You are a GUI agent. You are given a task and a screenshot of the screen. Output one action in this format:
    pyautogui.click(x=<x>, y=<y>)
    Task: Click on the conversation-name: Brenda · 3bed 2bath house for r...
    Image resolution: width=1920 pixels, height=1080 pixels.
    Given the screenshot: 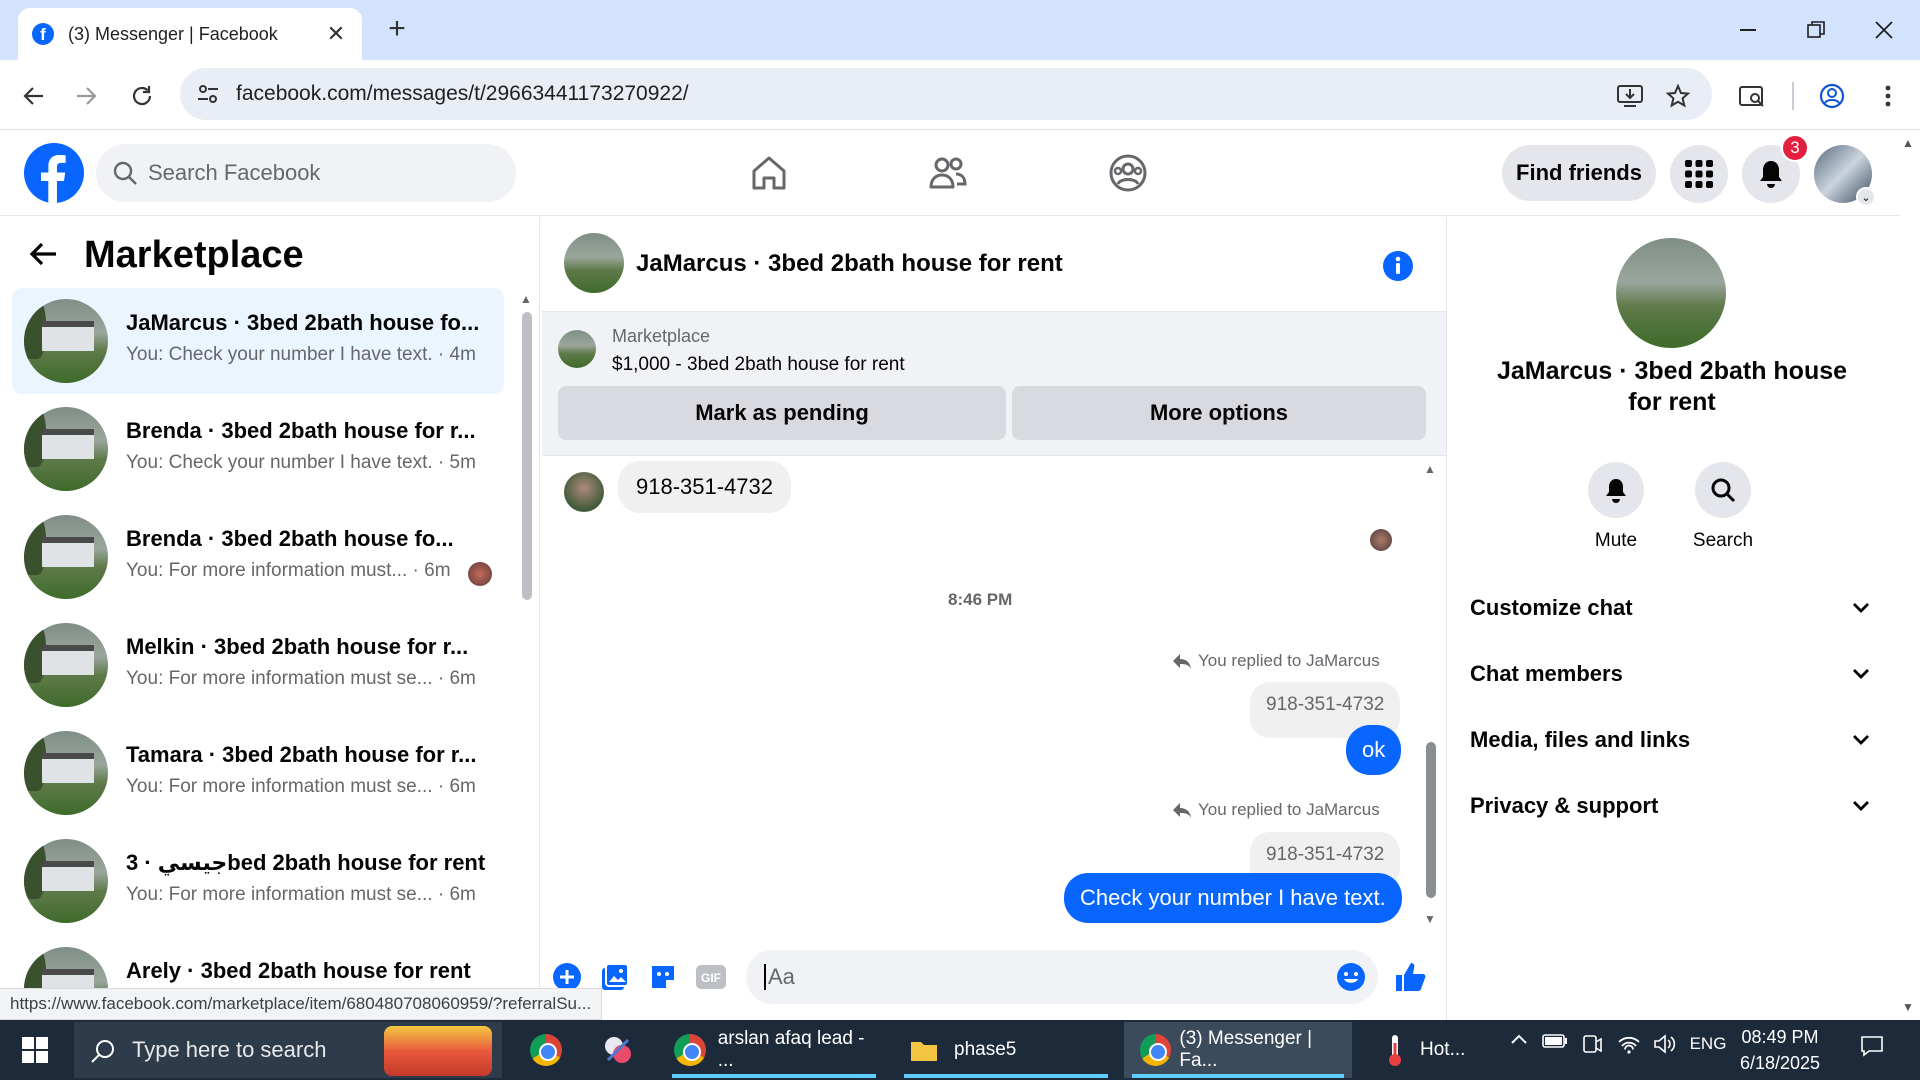 What is the action you would take?
    pyautogui.click(x=301, y=430)
    